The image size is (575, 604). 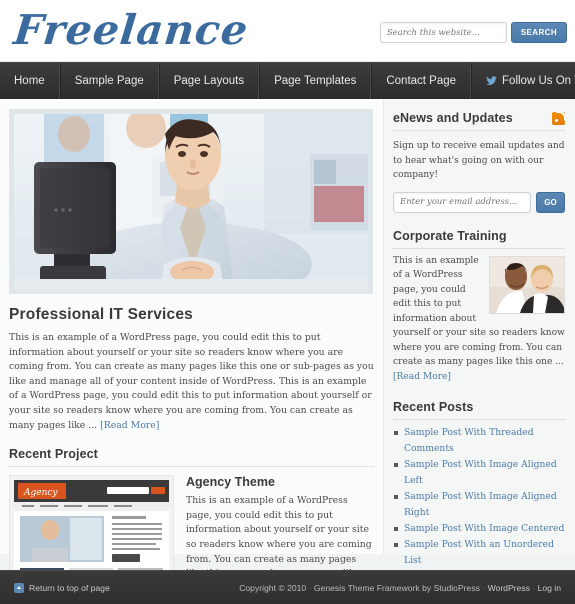 I want to click on recent-posts-title: Recent Posts, so click(x=479, y=410).